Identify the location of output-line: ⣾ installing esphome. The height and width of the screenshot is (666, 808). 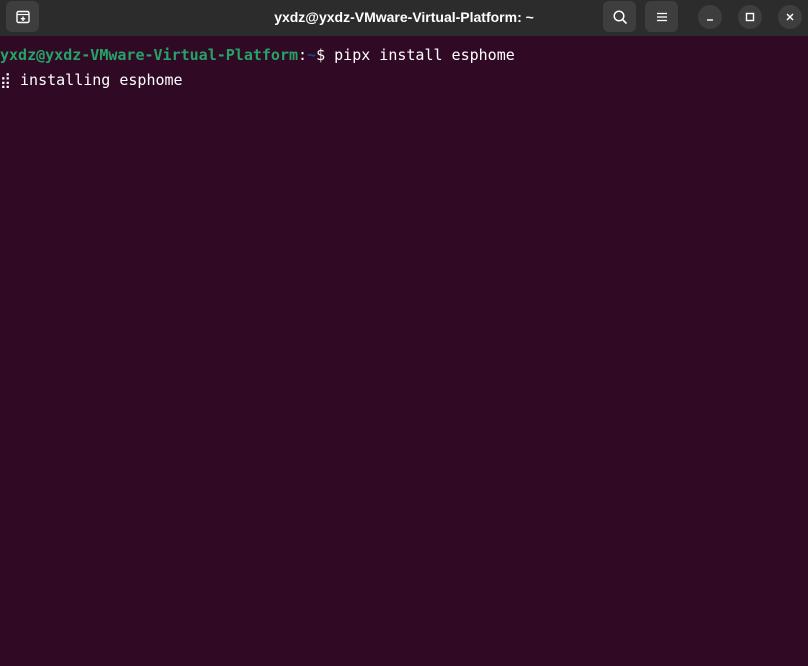
(402, 80).